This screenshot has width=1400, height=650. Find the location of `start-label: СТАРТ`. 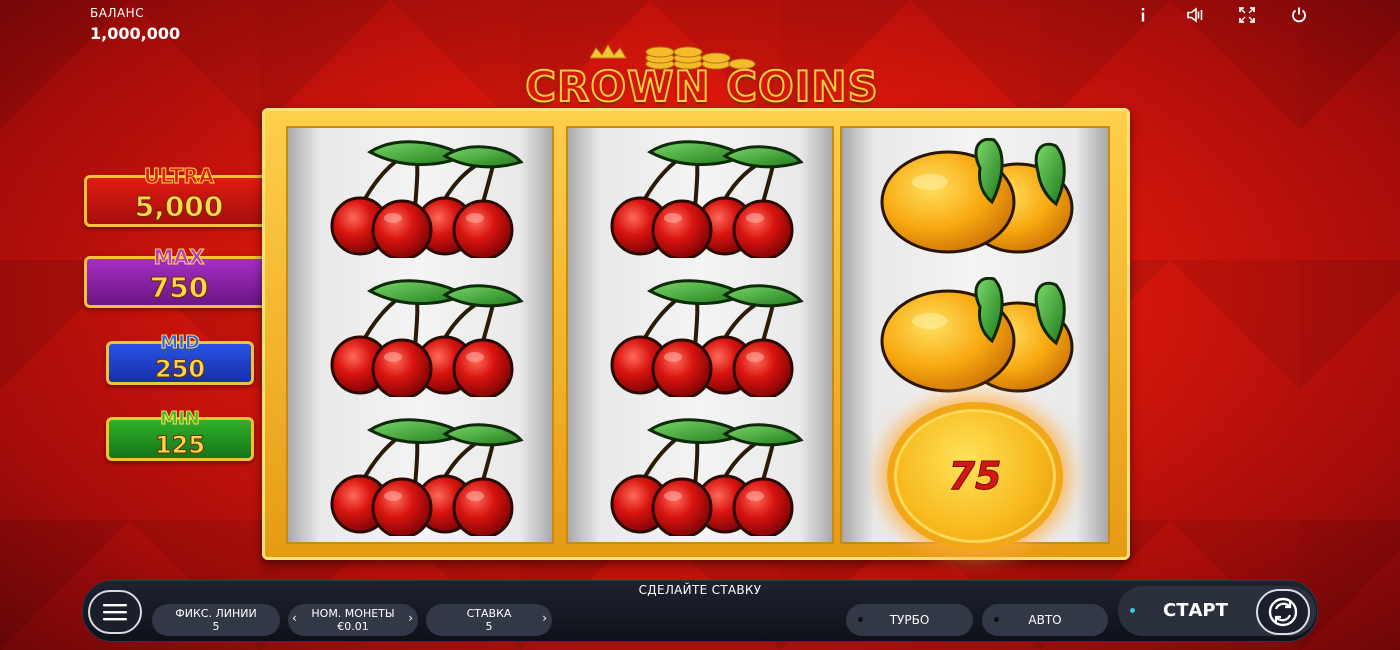

start-label: СТАРТ is located at coordinates (1195, 610).